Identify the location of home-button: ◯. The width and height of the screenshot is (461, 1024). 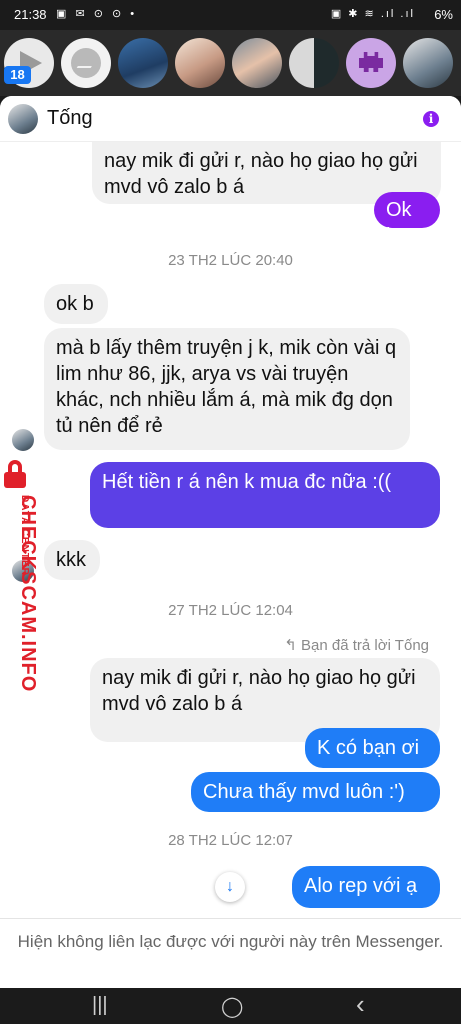
(232, 1006).